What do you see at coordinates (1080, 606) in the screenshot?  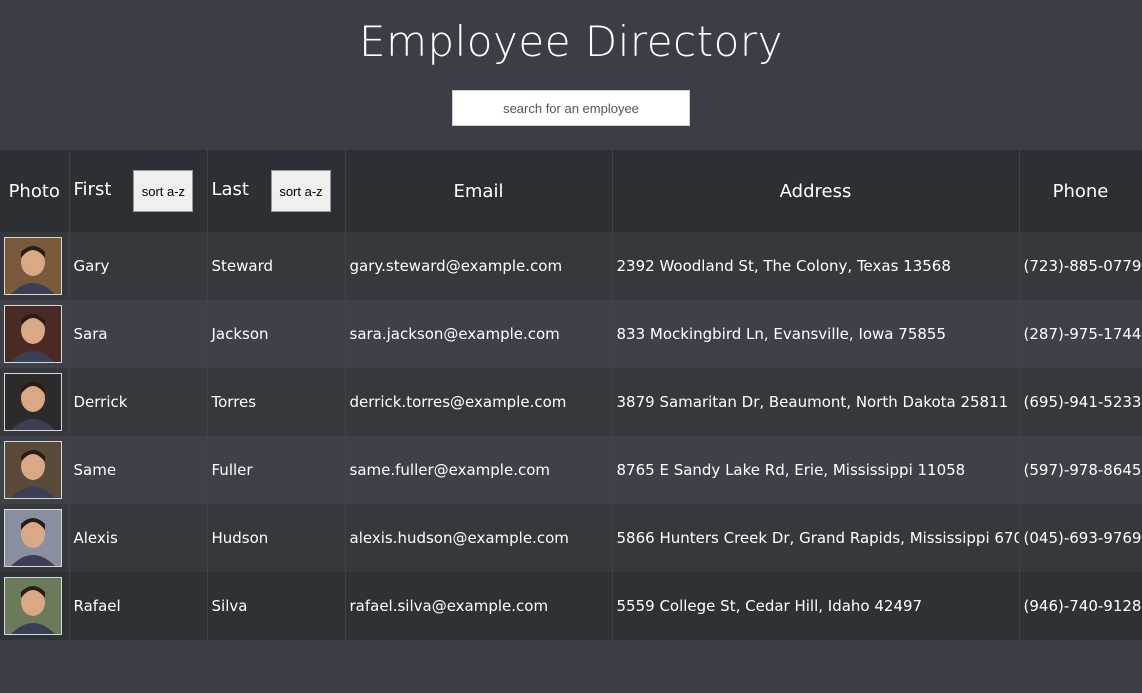 I see `phone-cell: (946)-740-9128` at bounding box center [1080, 606].